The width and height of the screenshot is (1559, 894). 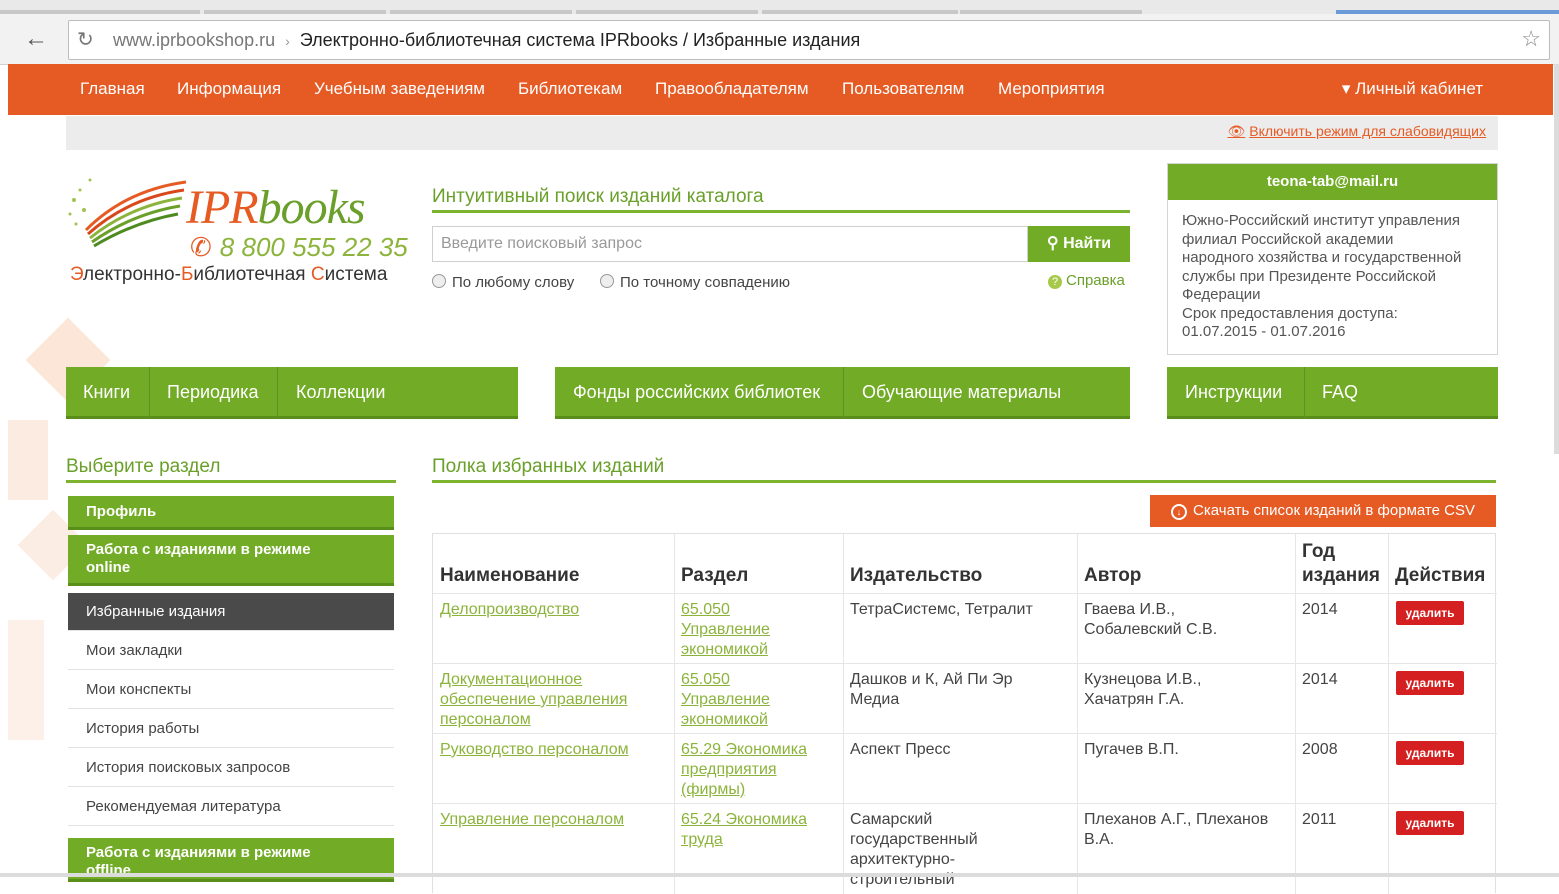 What do you see at coordinates (231, 612) in the screenshot?
I see `sidebar-item-favorites: Избранные издания` at bounding box center [231, 612].